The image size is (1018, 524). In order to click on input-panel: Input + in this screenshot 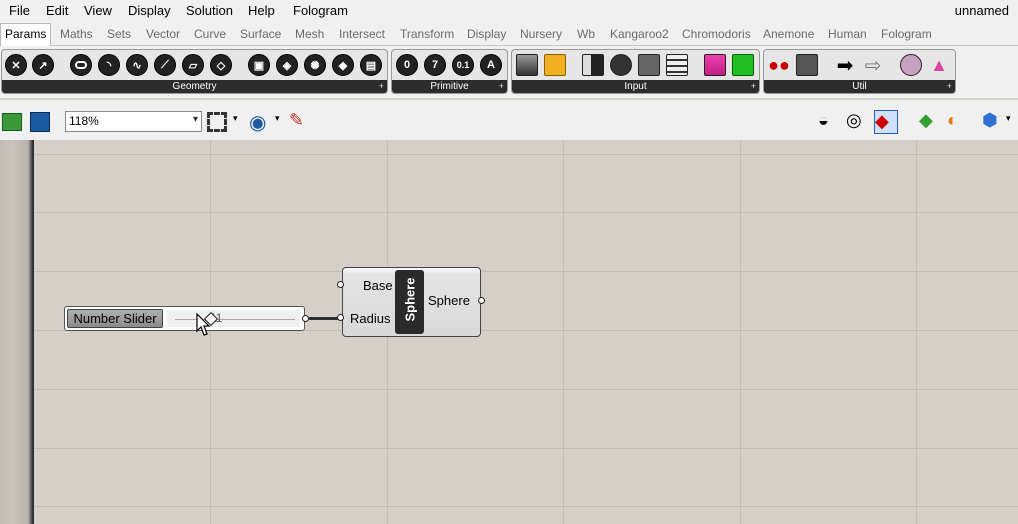, I will do `click(635, 71)`.